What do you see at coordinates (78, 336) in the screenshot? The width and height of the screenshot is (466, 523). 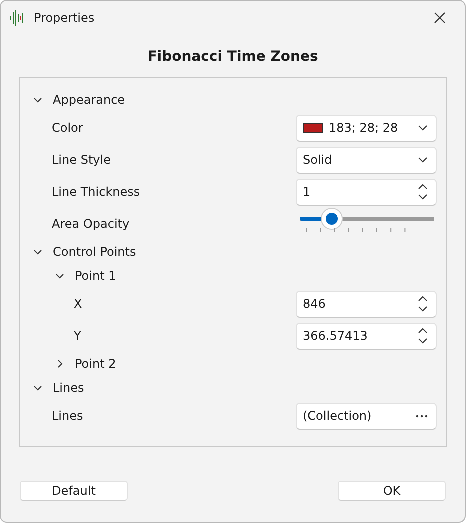 I see `property-label: Y` at bounding box center [78, 336].